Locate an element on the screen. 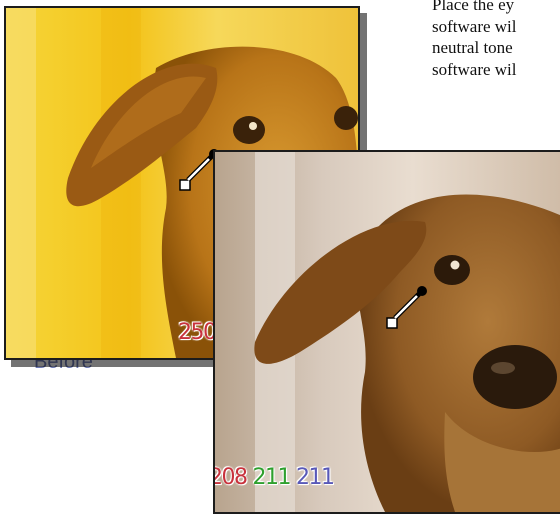  article-line: Place the ey is located at coordinates (473, 7).